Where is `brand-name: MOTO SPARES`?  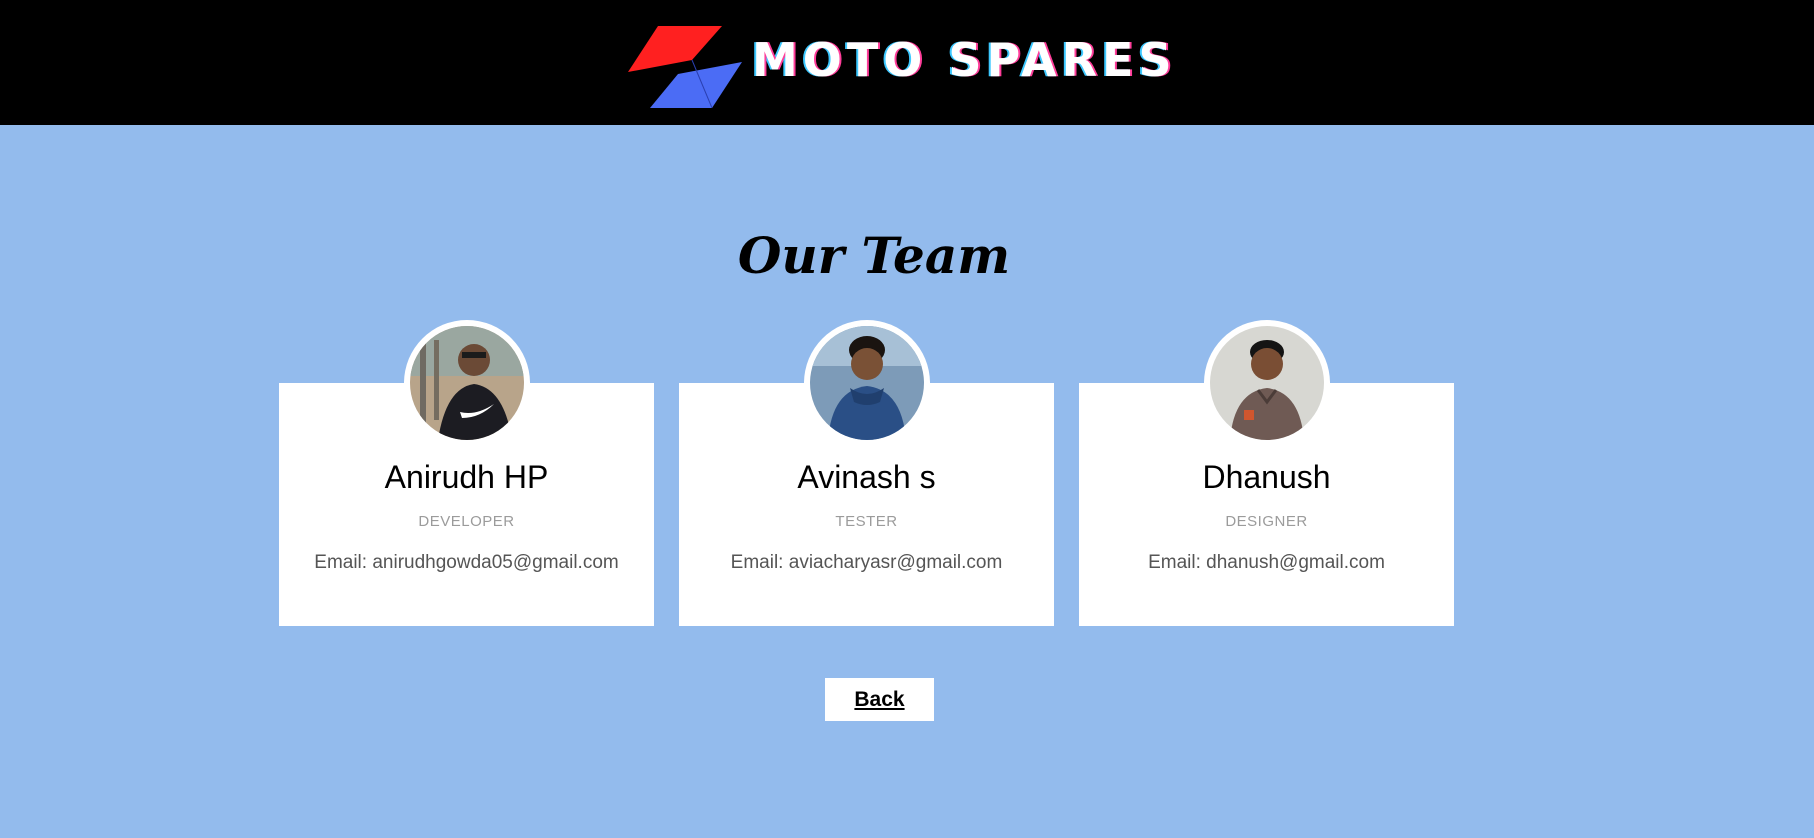 brand-name: MOTO SPARES is located at coordinates (964, 60).